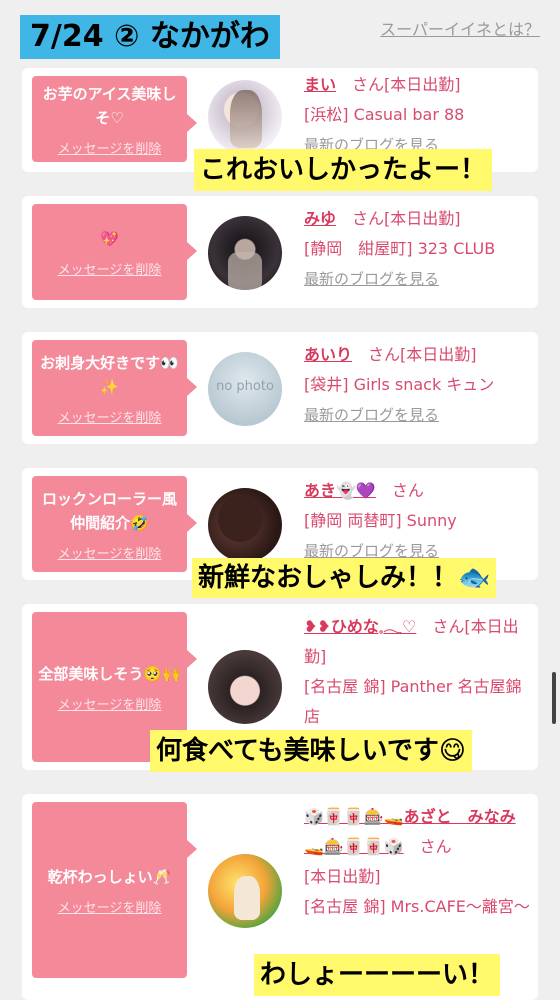  What do you see at coordinates (150, 37) in the screenshot?
I see `page-title: 7/24 ② なかがわ` at bounding box center [150, 37].